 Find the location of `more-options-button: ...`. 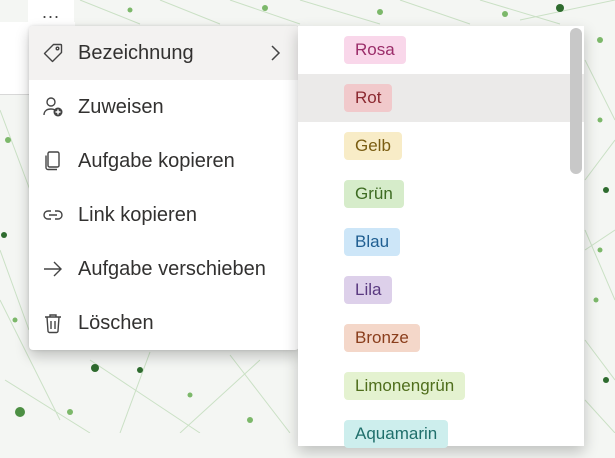

more-options-button: ... is located at coordinates (51, 12).